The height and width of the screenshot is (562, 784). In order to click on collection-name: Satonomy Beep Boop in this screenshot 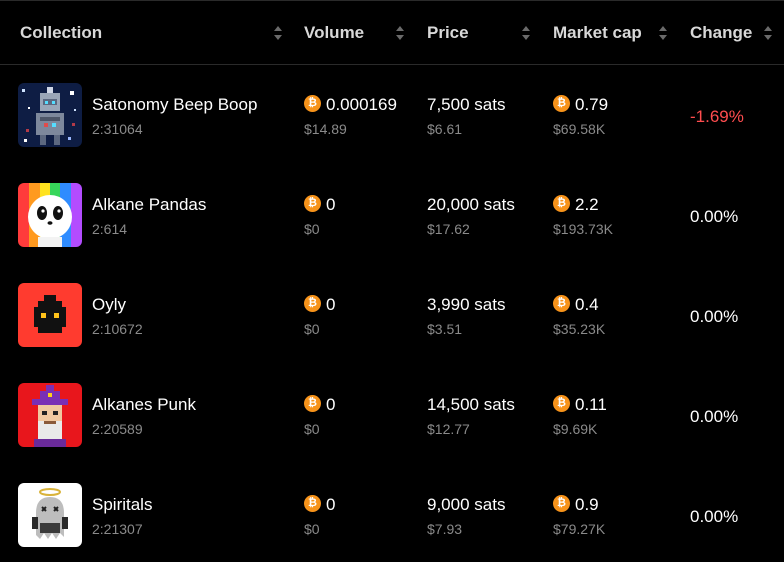, I will do `click(174, 105)`.